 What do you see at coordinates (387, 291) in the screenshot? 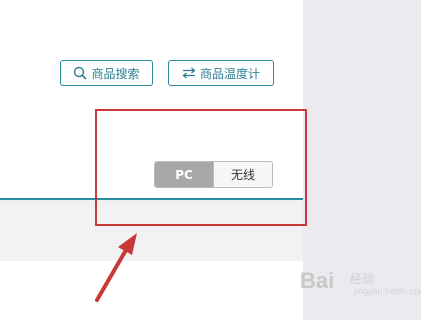
I see `watermark-url: jingyan.baidu.com` at bounding box center [387, 291].